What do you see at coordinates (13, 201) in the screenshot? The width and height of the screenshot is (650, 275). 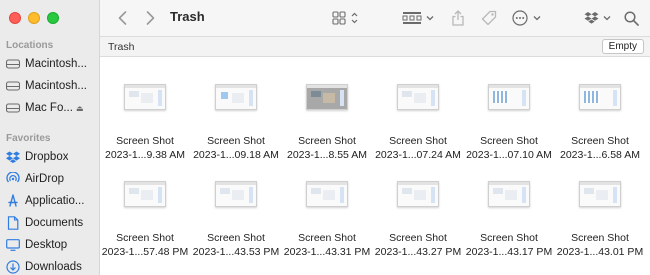 I see `applications-icon` at bounding box center [13, 201].